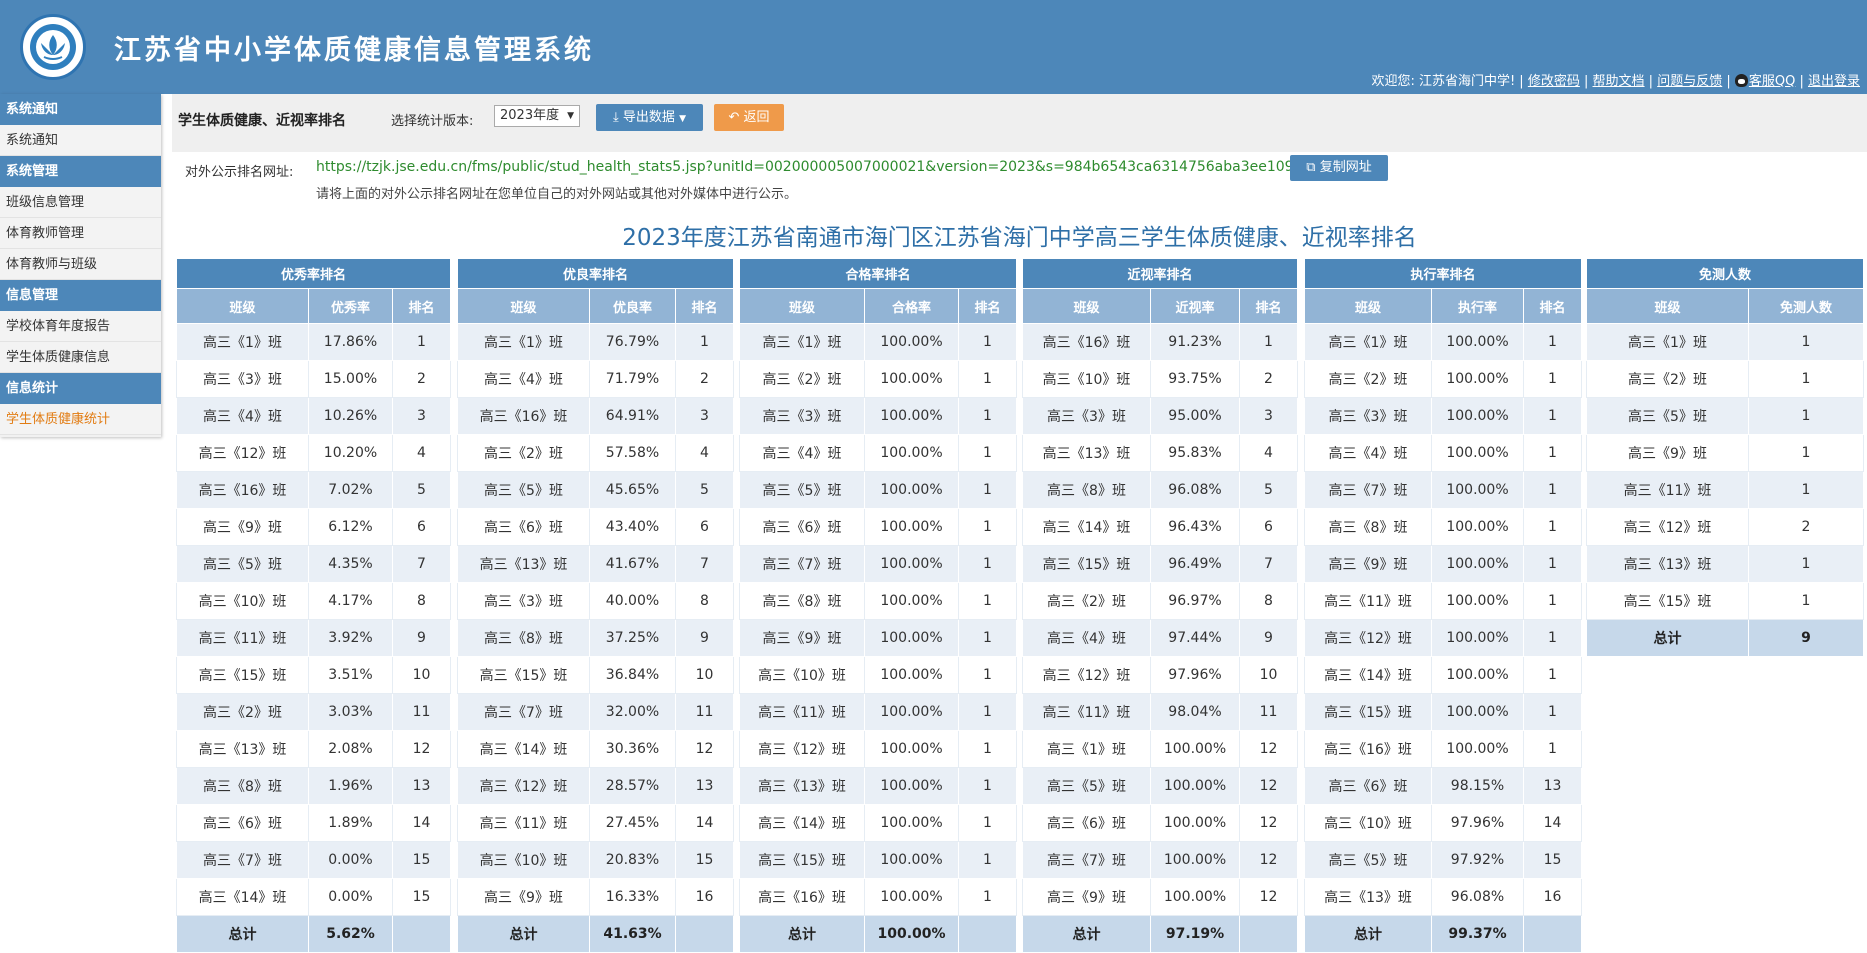 This screenshot has height=953, width=1867. I want to click on table-row: 高三《10》班 93.75% 2, so click(1160, 379).